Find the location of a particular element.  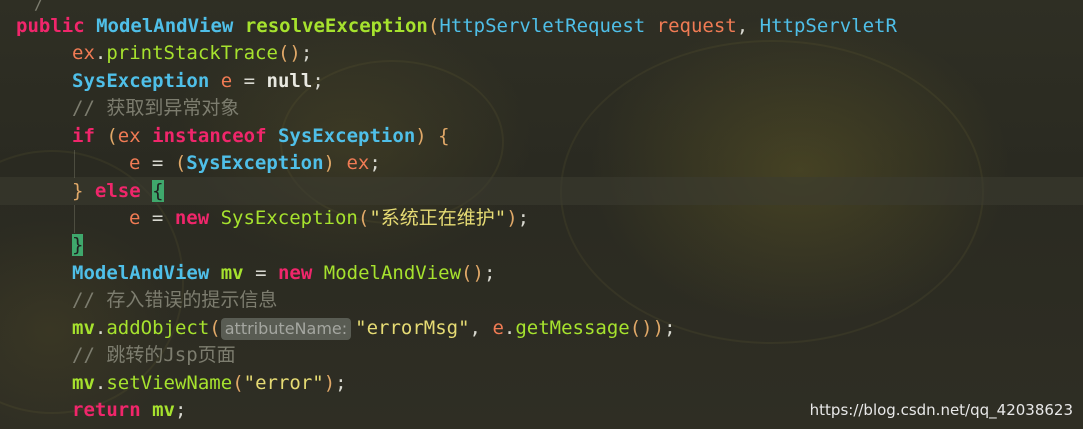

string-literal: "error" is located at coordinates (283, 383).